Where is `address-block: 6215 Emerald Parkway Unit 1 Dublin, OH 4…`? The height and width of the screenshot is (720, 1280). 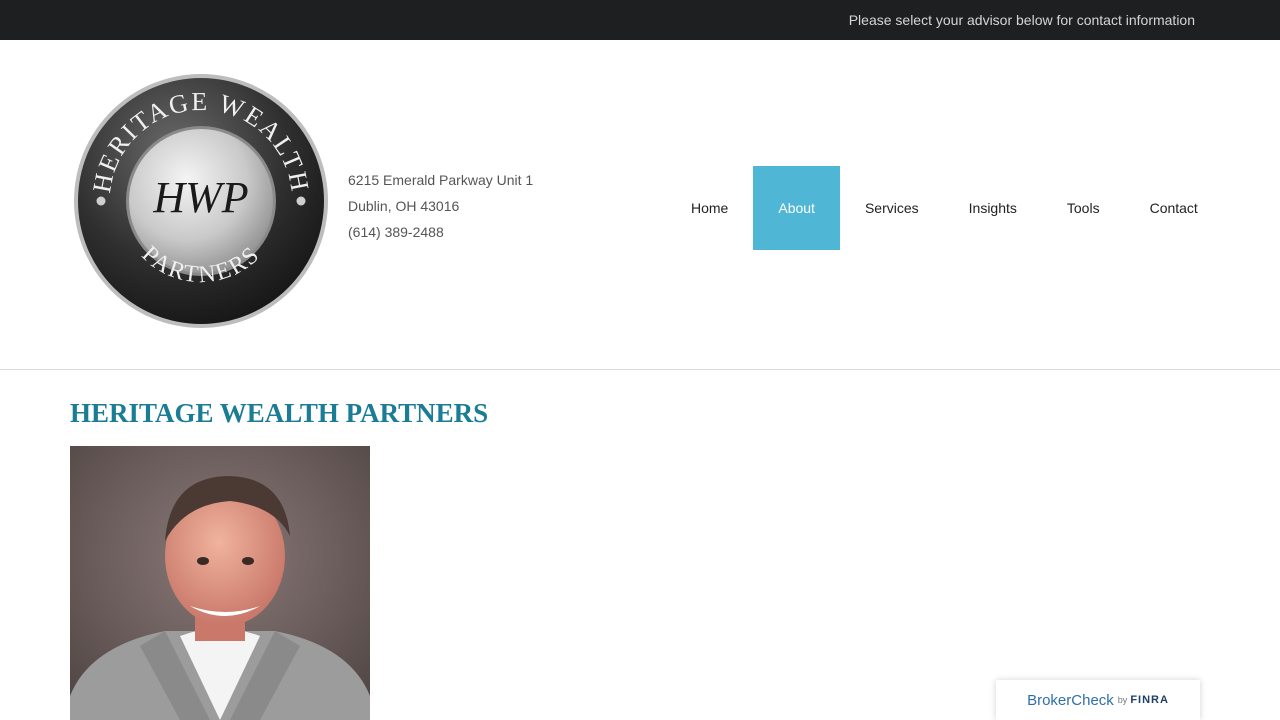
address-block: 6215 Emerald Parkway Unit 1 Dublin, OH 4… is located at coordinates (440, 206).